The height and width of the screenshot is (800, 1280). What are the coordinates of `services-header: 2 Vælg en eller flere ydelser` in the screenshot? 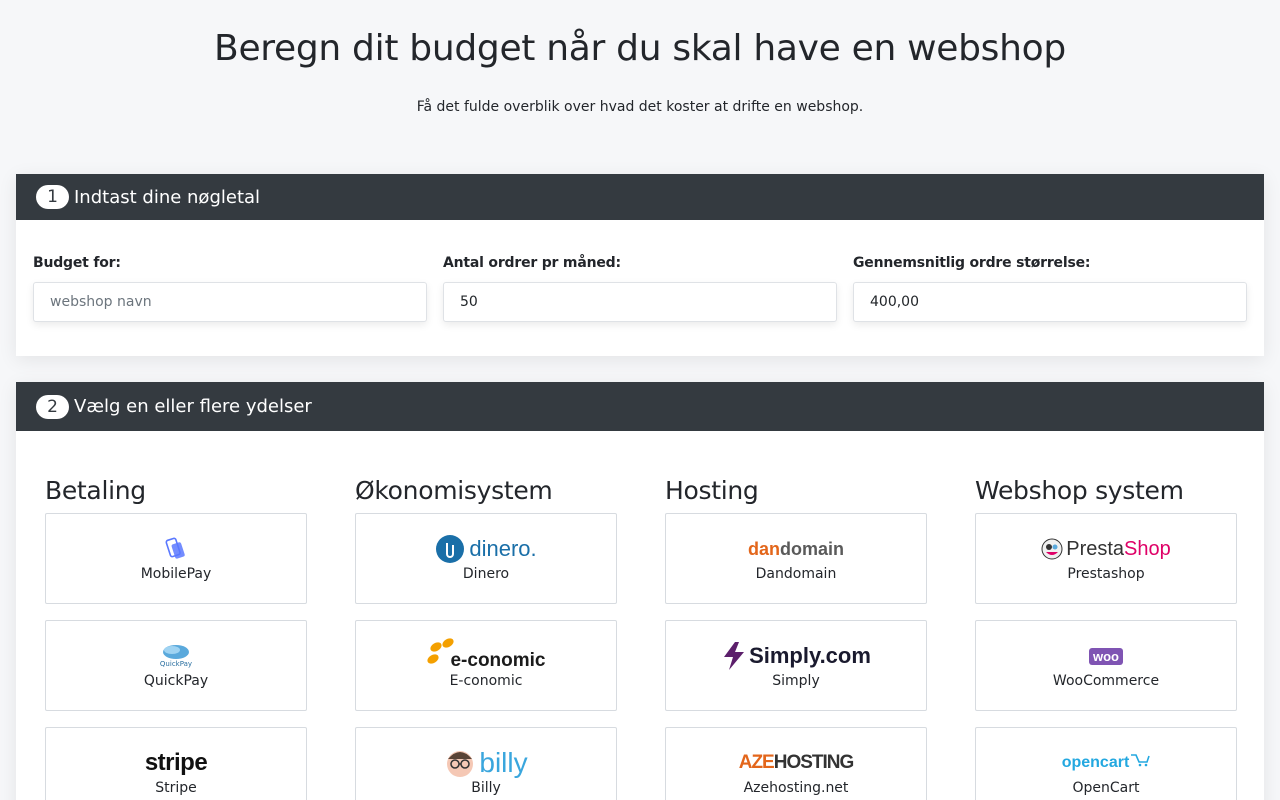 It's located at (640, 406).